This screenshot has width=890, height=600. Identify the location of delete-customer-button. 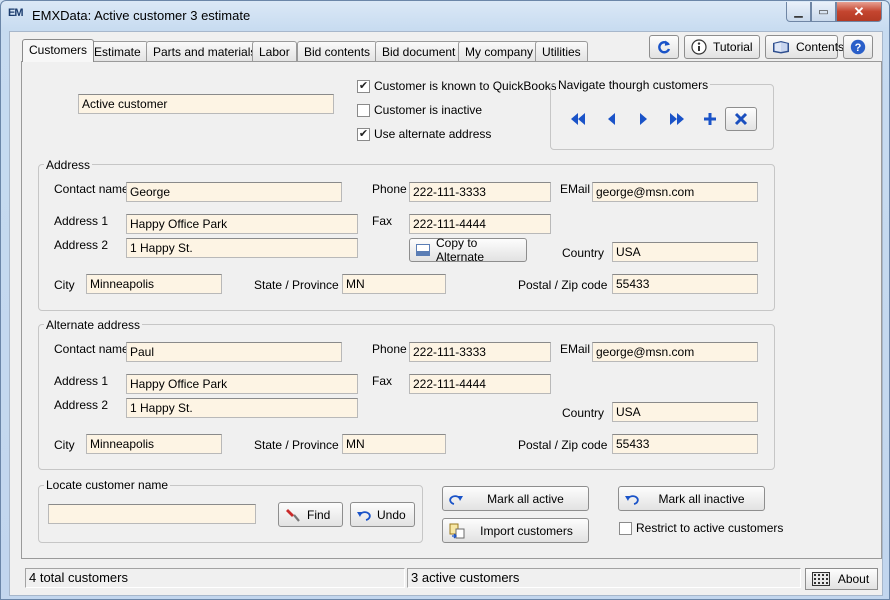
(741, 119).